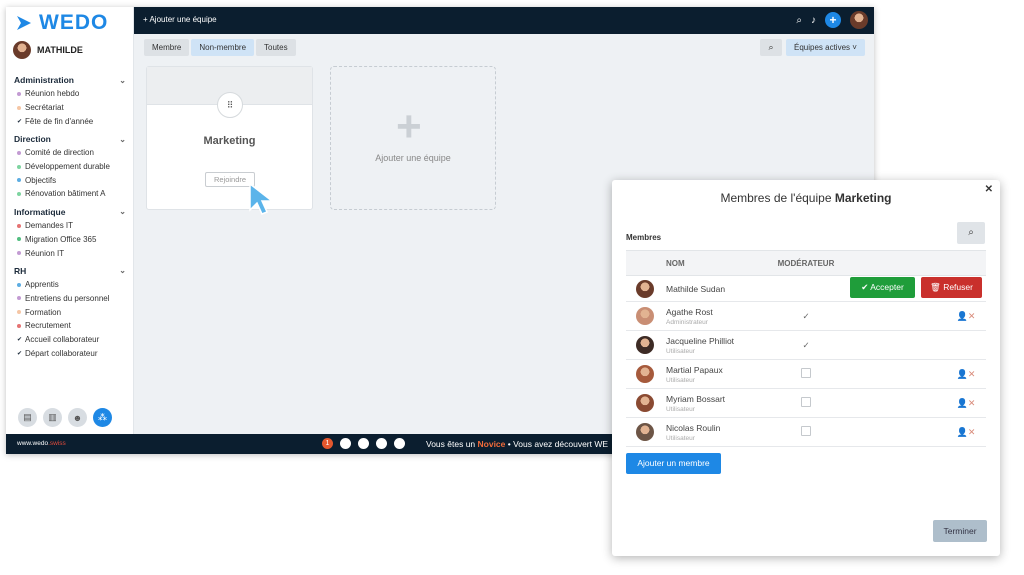 The image size is (1024, 575). I want to click on sidebar-shortcuts: ▤ ▥ ☻ ⁂, so click(65, 417).